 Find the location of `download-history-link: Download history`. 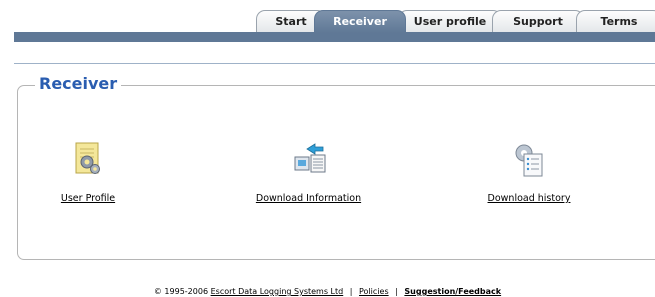

download-history-link: Download history is located at coordinates (529, 198).